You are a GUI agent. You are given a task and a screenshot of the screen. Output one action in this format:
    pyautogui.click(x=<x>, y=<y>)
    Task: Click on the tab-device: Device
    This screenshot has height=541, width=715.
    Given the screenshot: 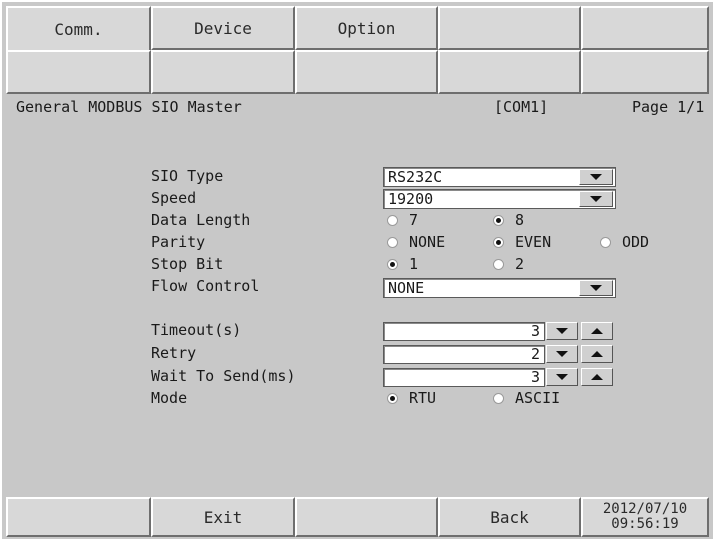 What is the action you would take?
    pyautogui.click(x=223, y=28)
    